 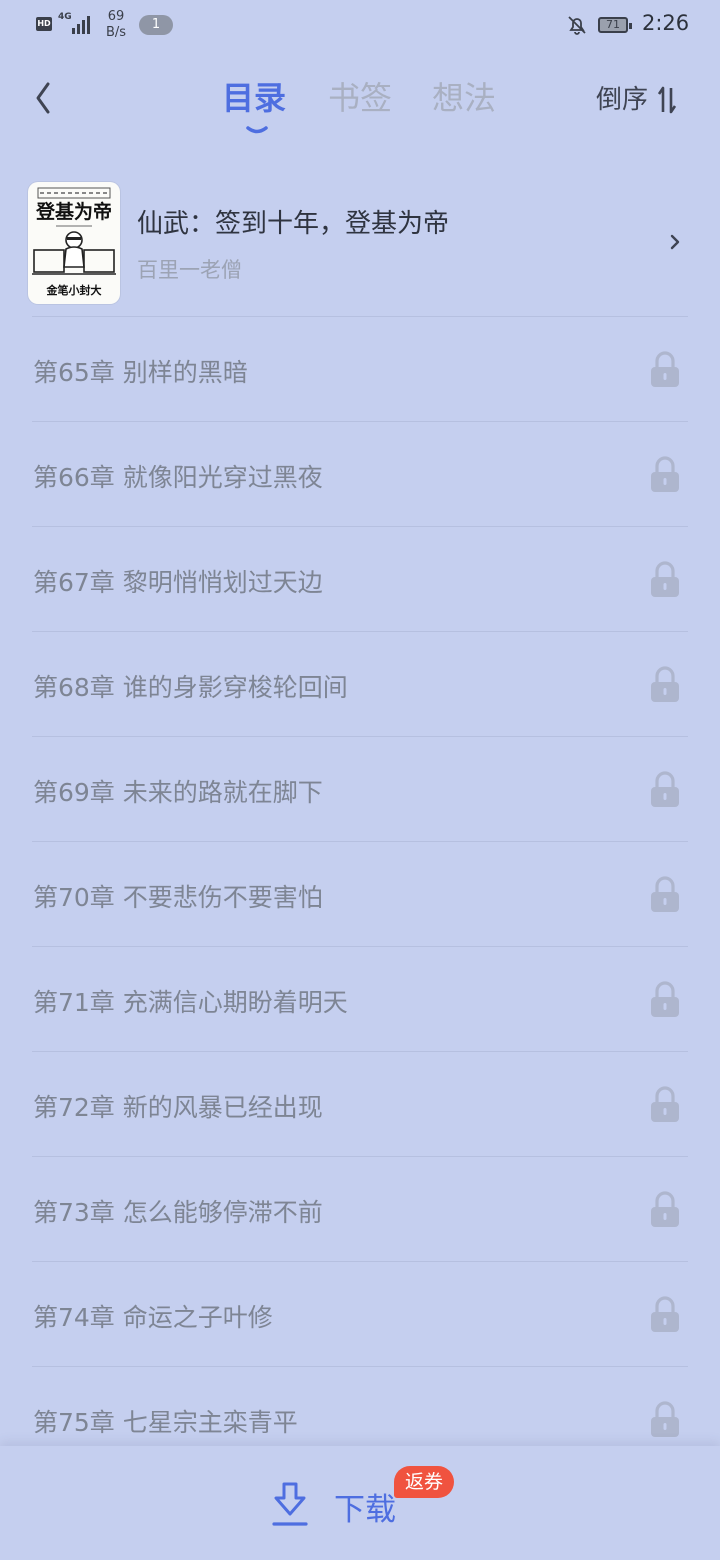 What do you see at coordinates (116, 32) in the screenshot?
I see `network-speed-unit: B/s` at bounding box center [116, 32].